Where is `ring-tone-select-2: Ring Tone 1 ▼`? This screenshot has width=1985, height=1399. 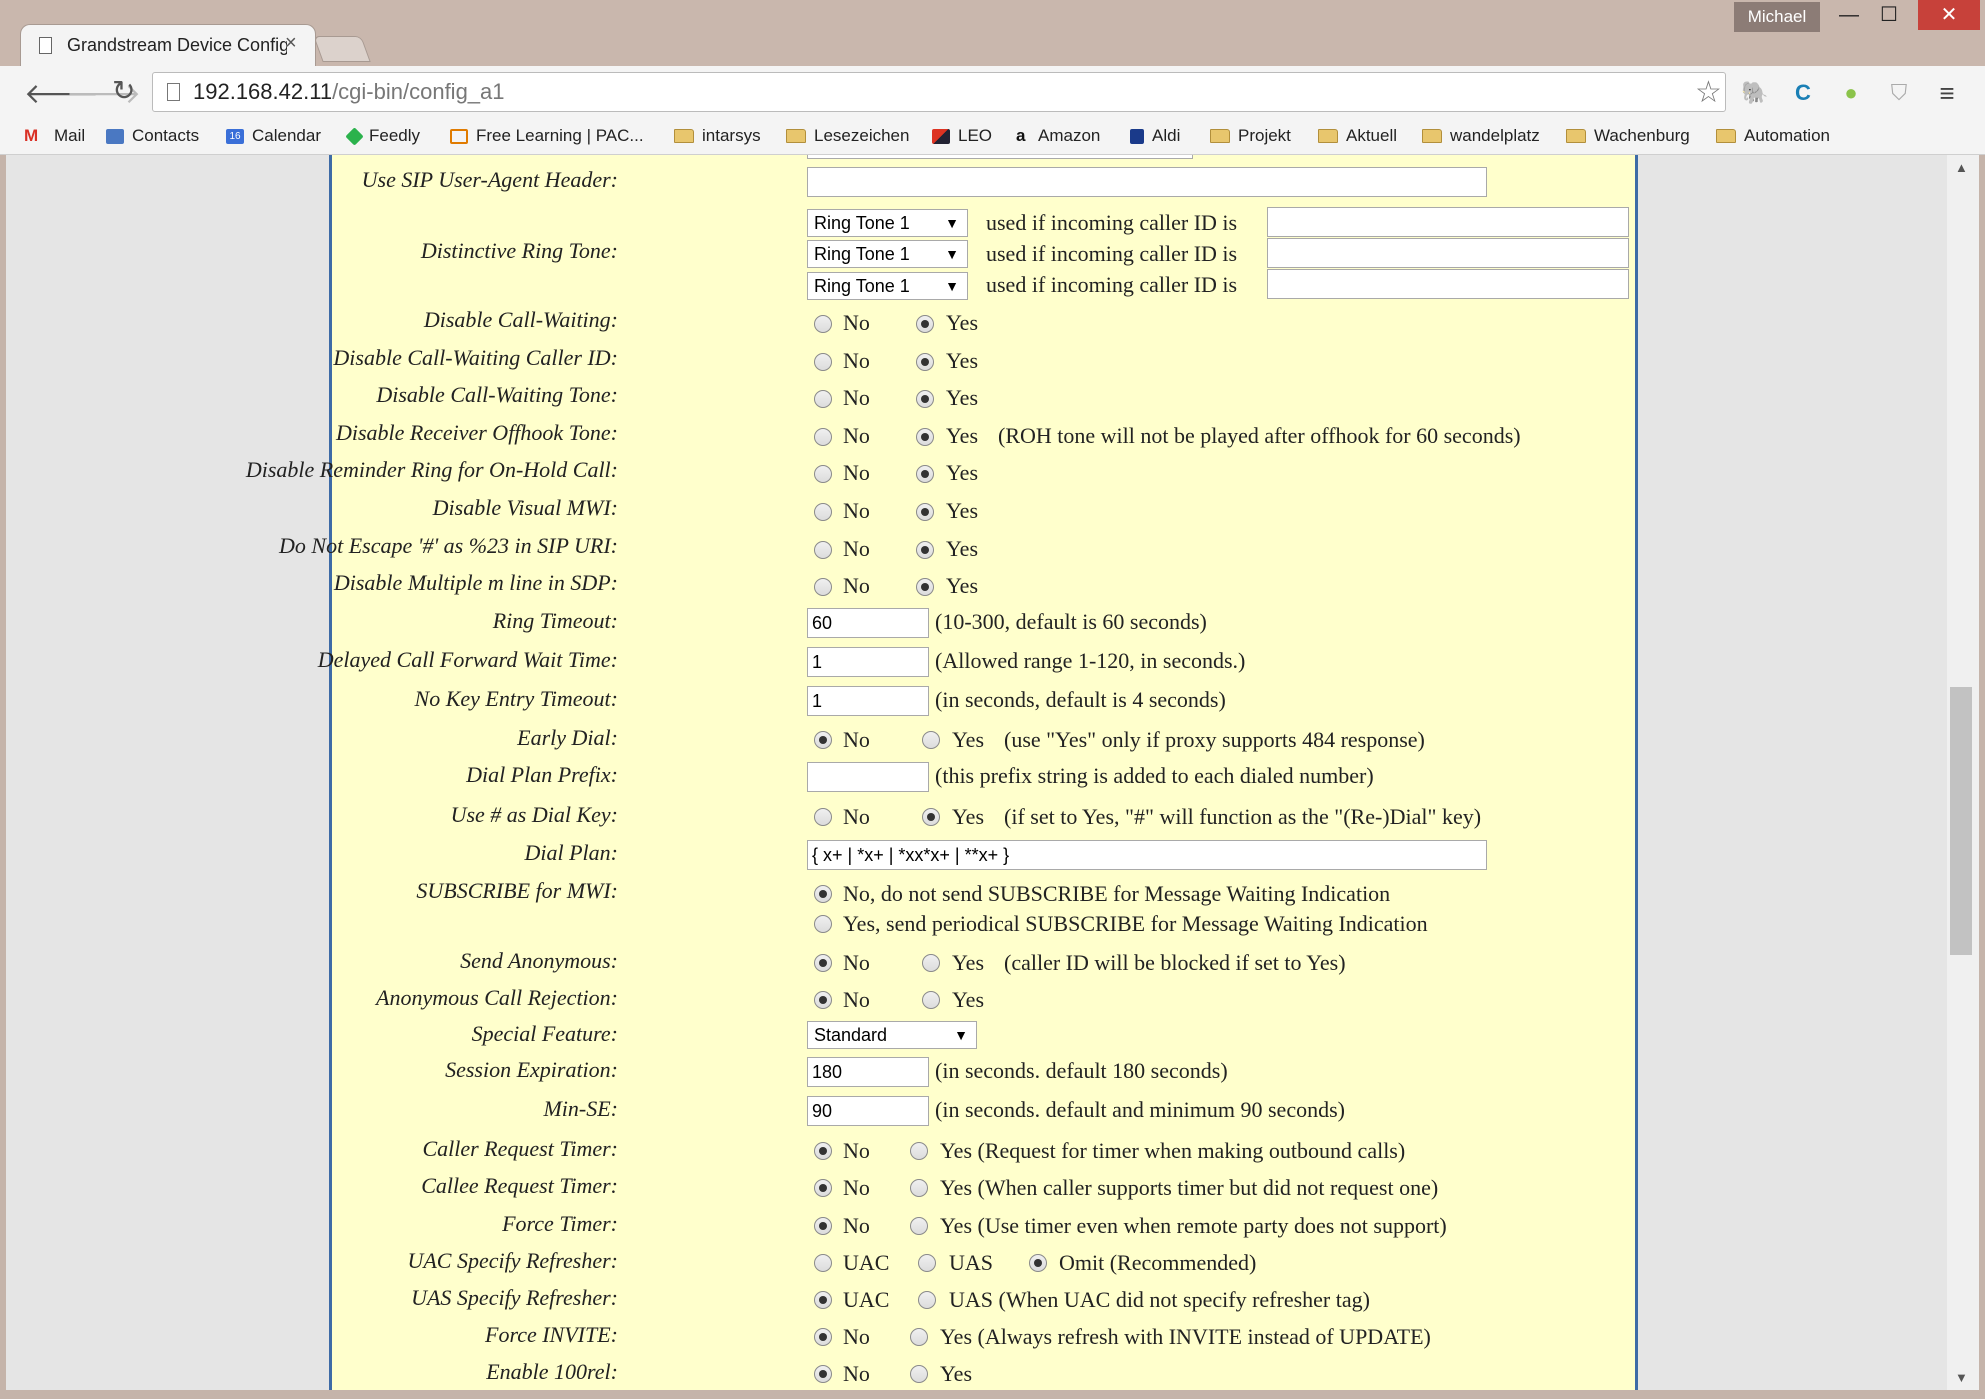 ring-tone-select-2: Ring Tone 1 ▼ is located at coordinates (887, 254).